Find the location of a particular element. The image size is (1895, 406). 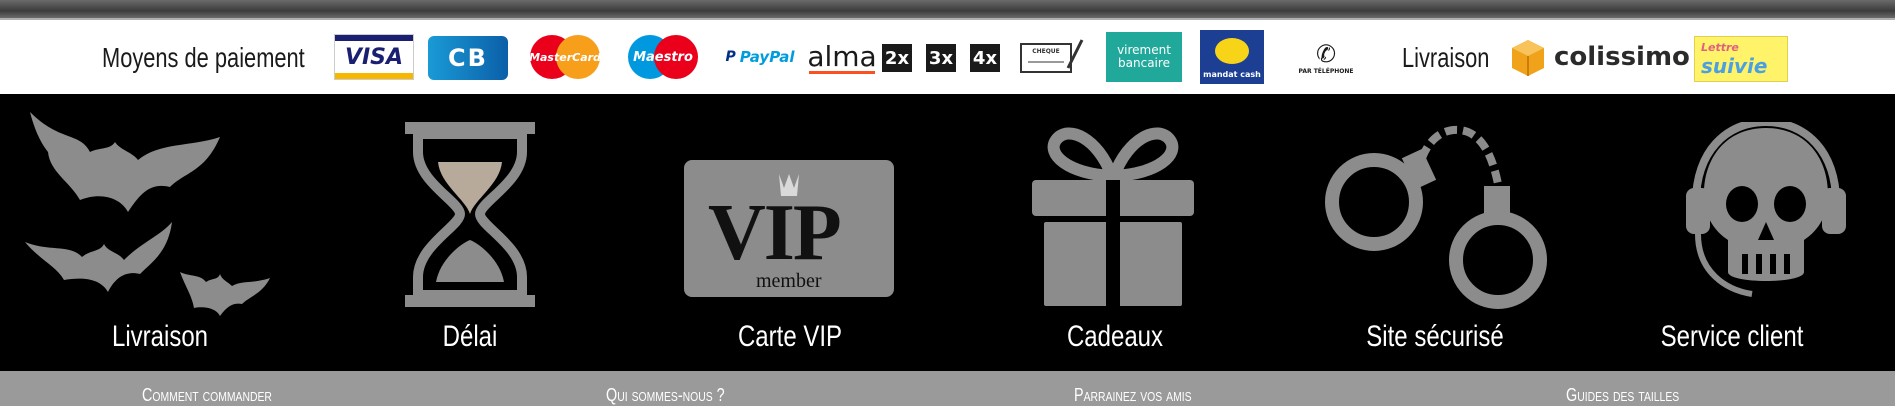

maestro-logo: Maestro is located at coordinates (663, 57).